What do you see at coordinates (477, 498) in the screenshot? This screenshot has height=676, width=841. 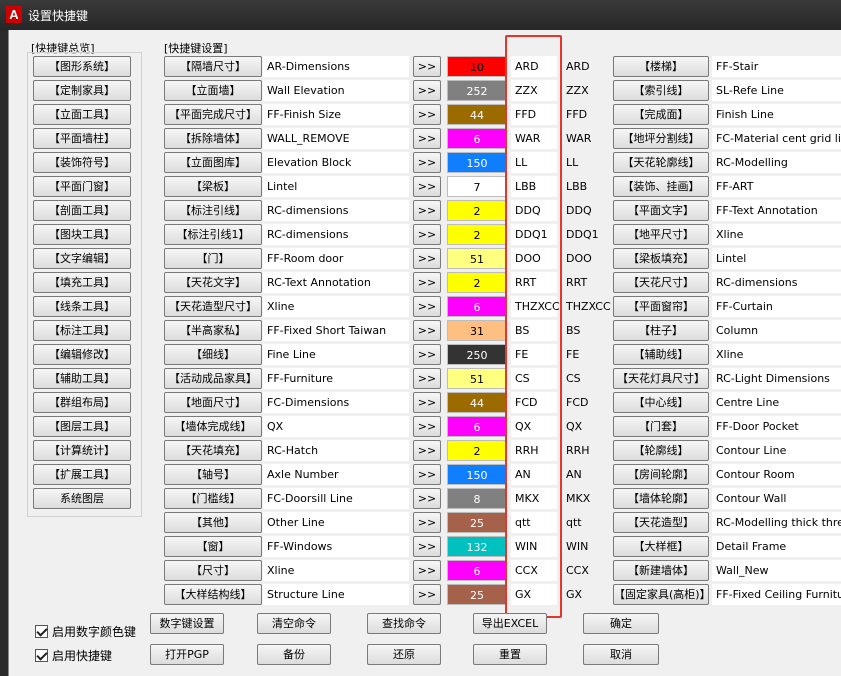 I see `color-number-cell: 8` at bounding box center [477, 498].